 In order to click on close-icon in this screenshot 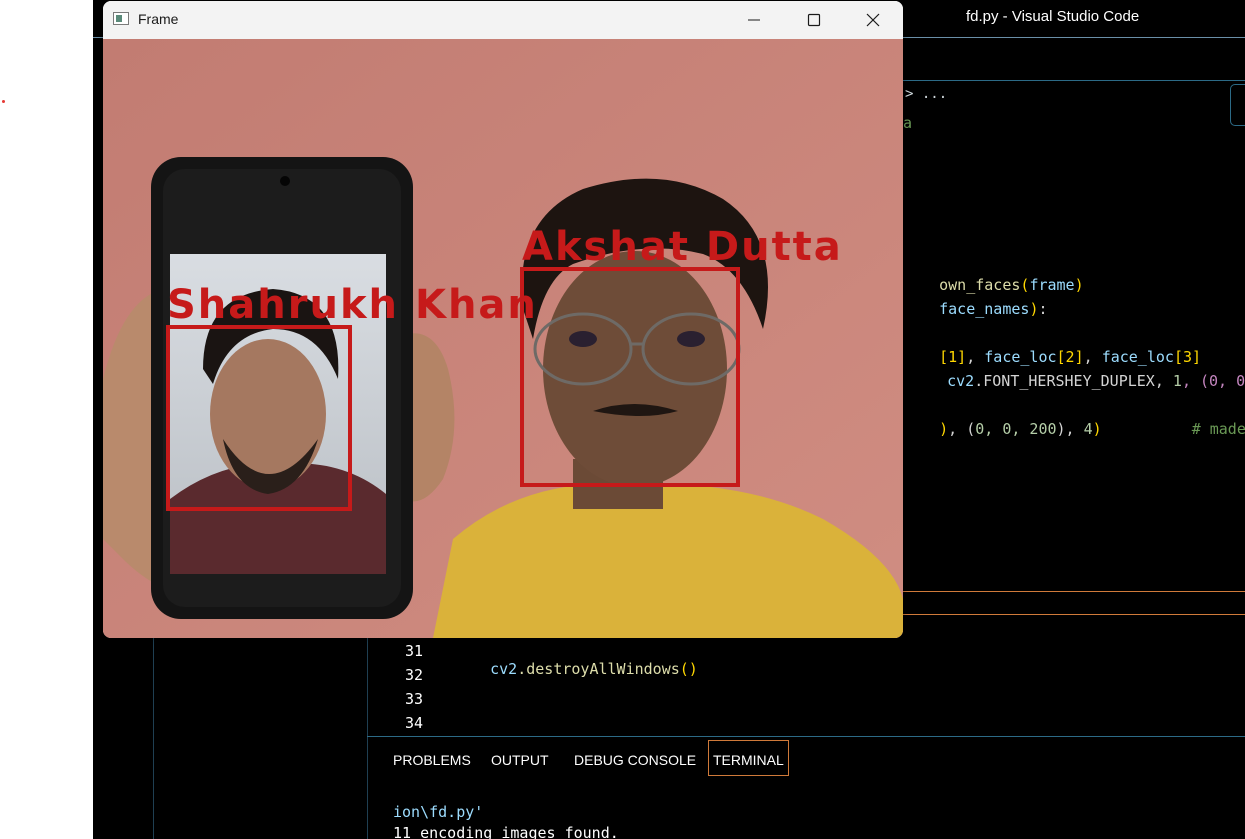, I will do `click(873, 20)`.